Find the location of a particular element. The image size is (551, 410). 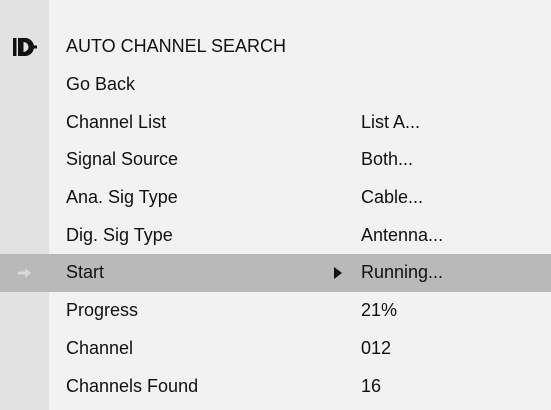

start-label: Start is located at coordinates (85, 272).